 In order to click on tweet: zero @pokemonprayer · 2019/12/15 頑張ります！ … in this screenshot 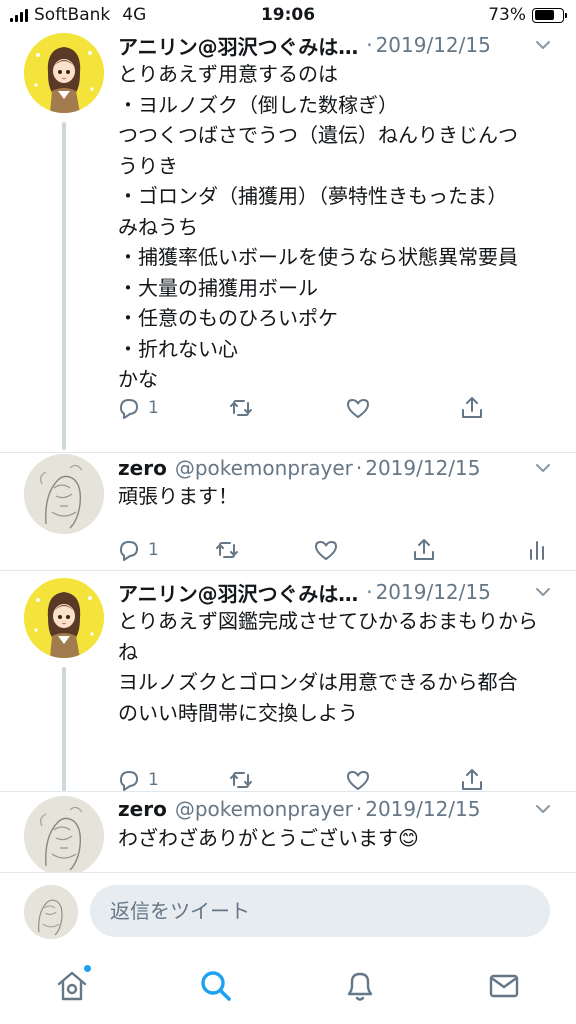, I will do `click(288, 511)`.